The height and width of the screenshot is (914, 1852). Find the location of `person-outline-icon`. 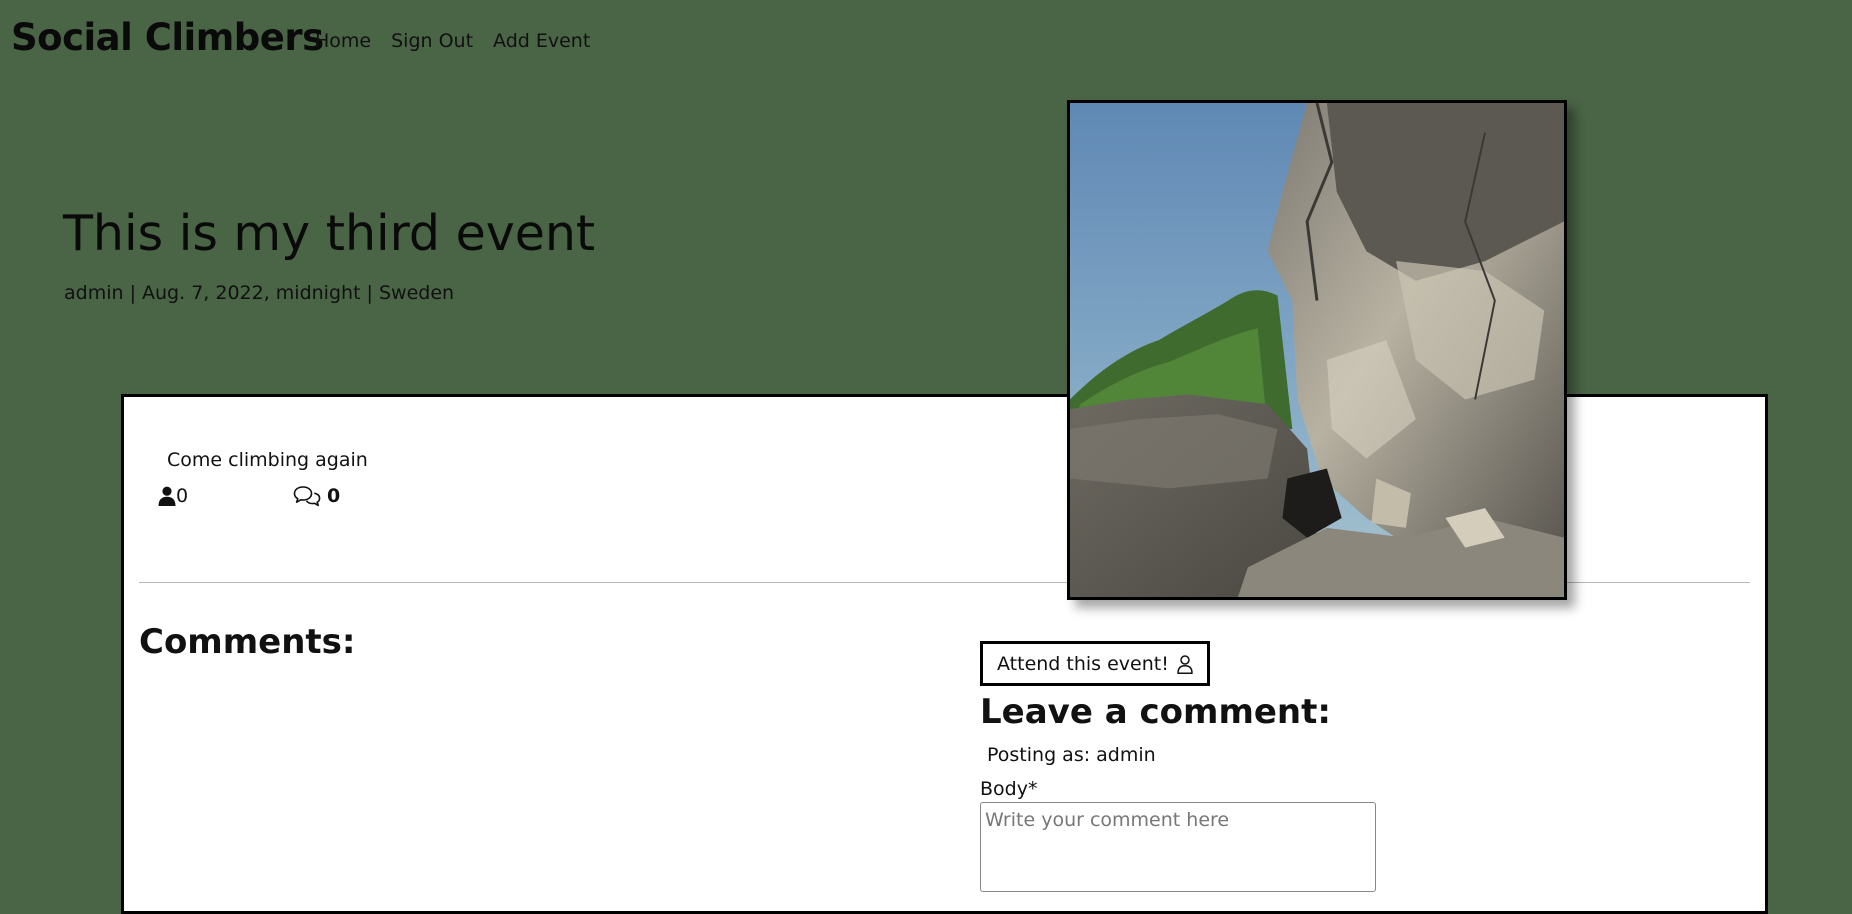

person-outline-icon is located at coordinates (1185, 664).